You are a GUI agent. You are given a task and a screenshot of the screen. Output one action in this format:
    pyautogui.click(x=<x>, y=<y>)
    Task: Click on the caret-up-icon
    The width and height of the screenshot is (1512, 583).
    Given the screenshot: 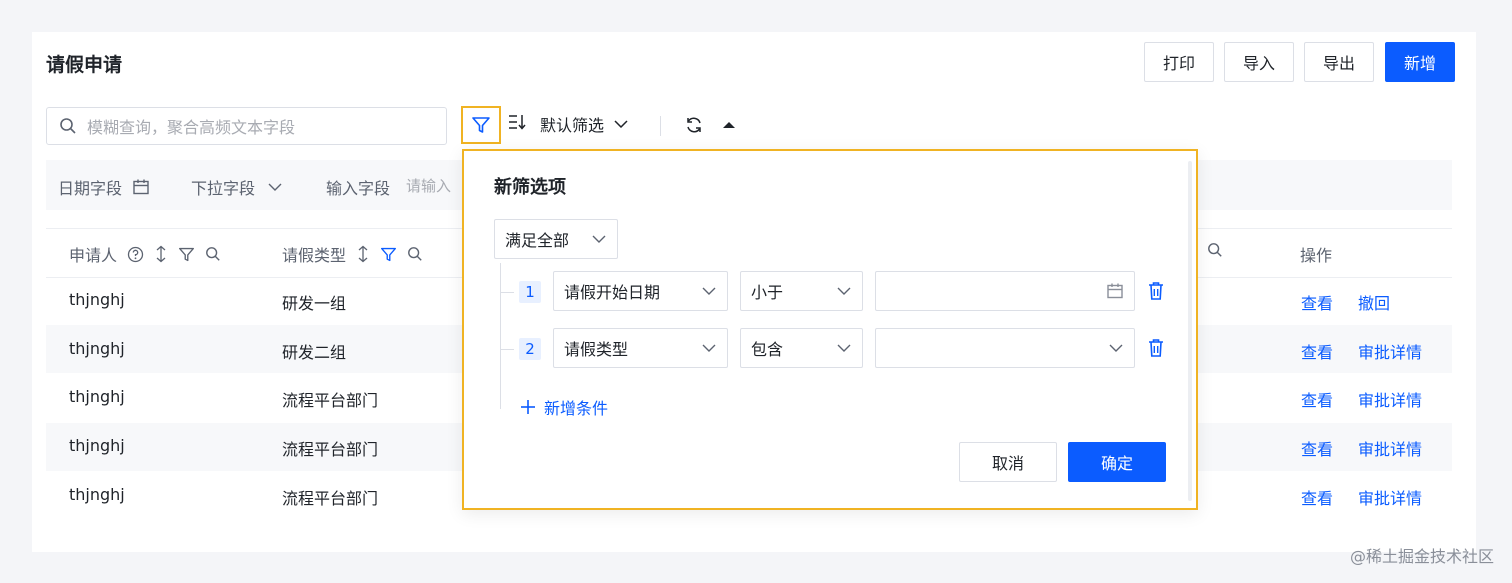 What is the action you would take?
    pyautogui.click(x=729, y=125)
    